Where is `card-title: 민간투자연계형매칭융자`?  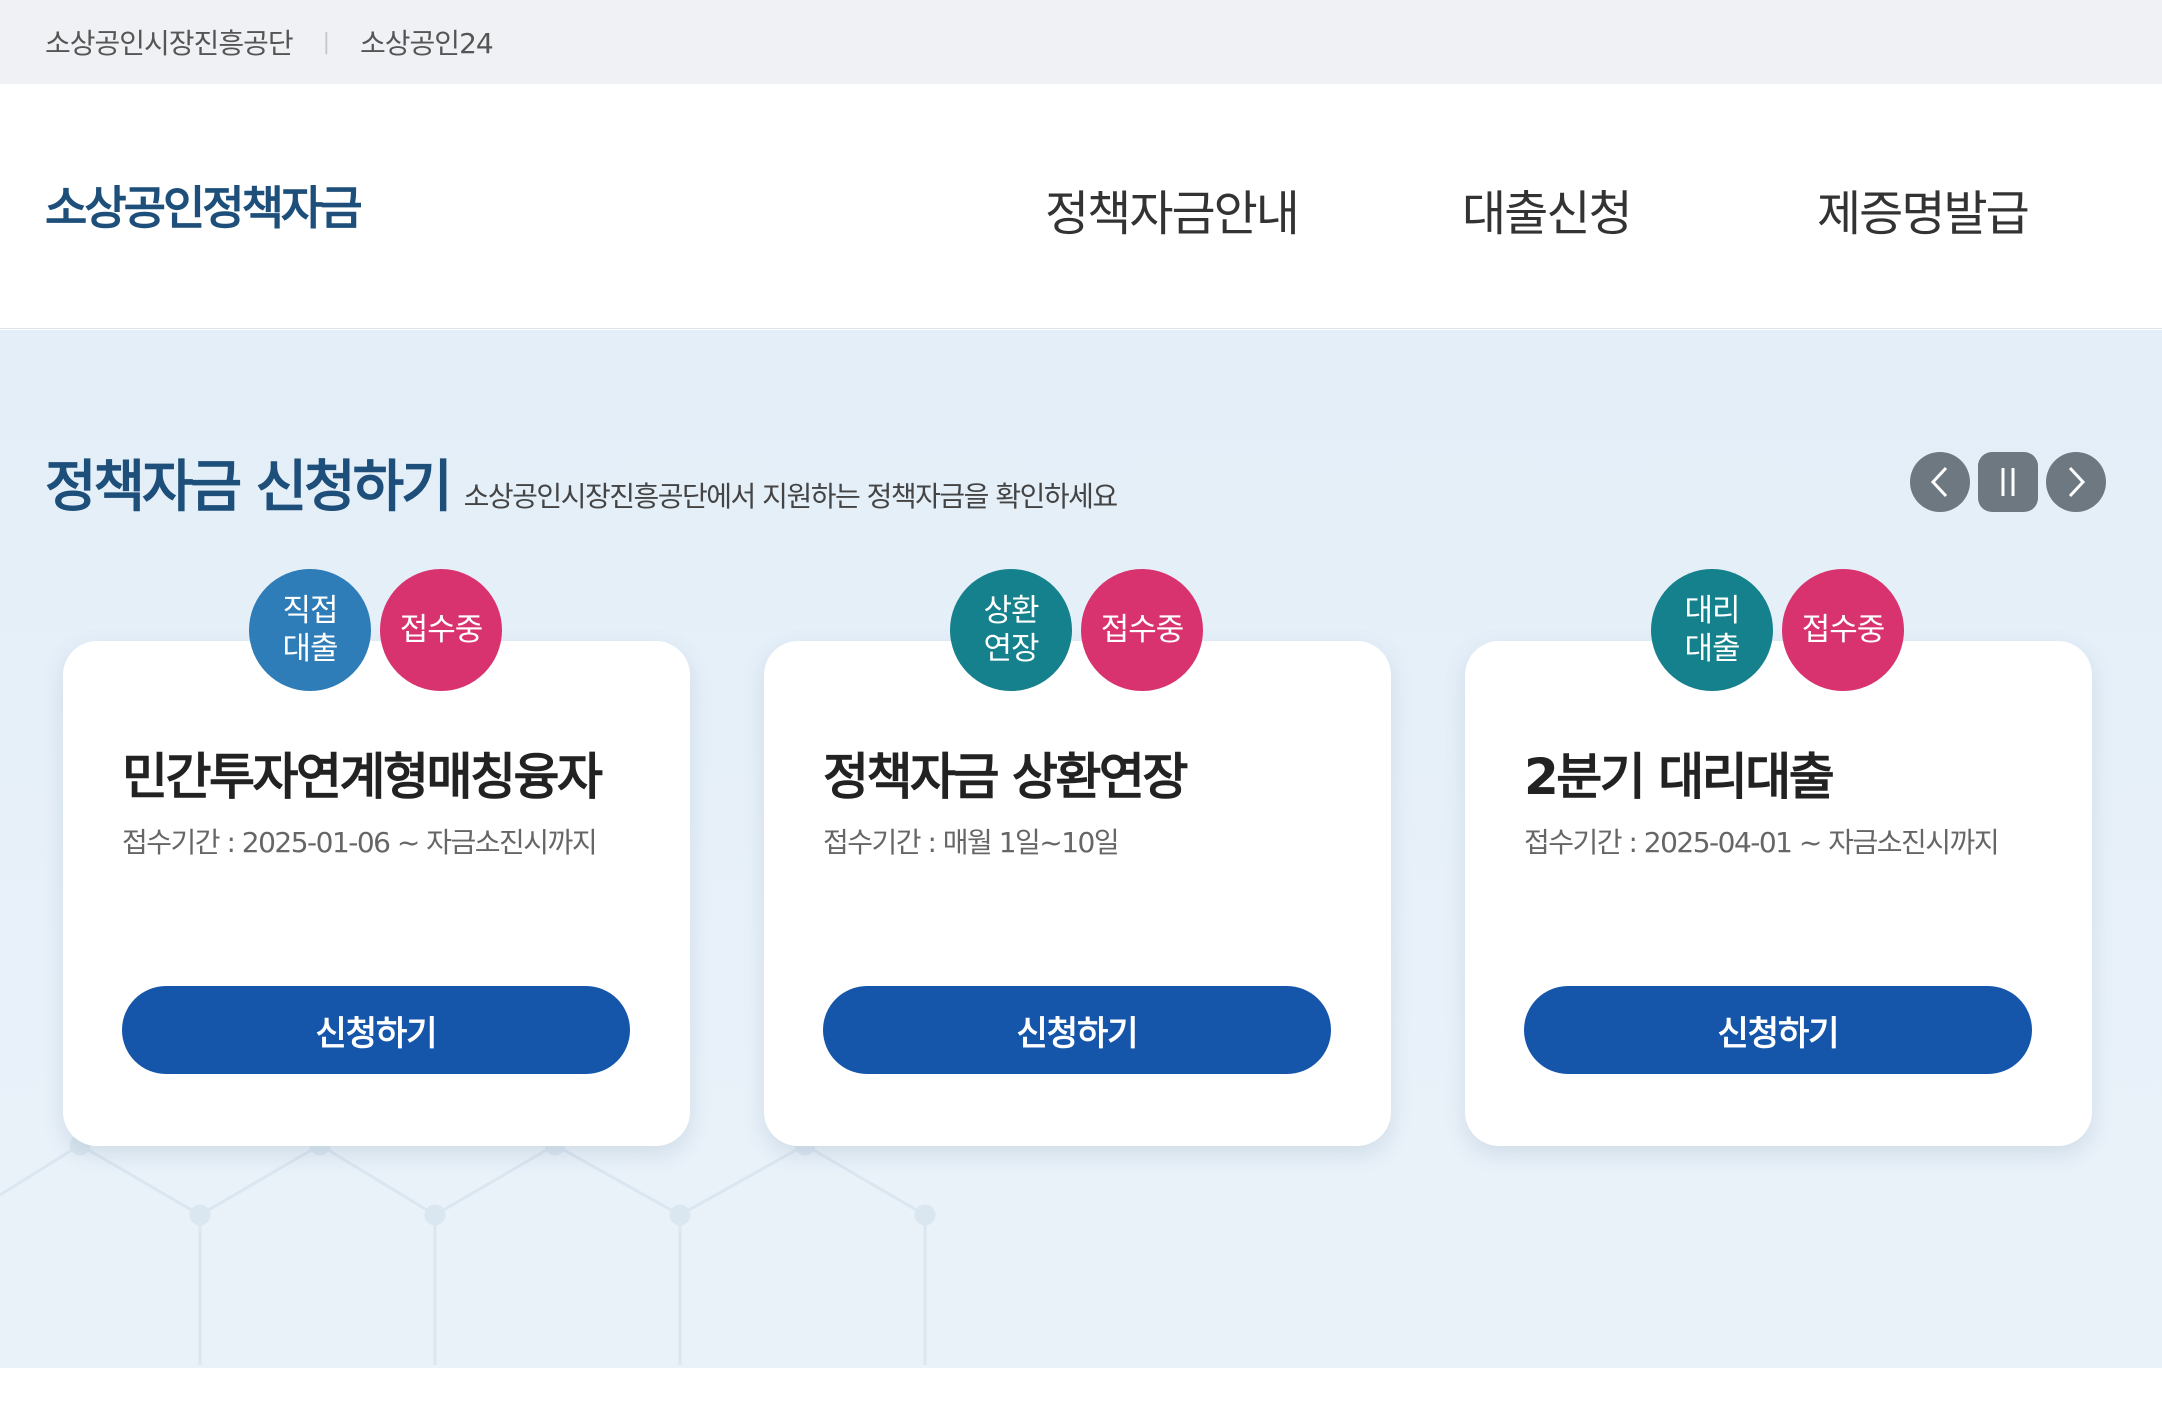
card-title: 민간투자연계형매칭융자 is located at coordinates (362, 777).